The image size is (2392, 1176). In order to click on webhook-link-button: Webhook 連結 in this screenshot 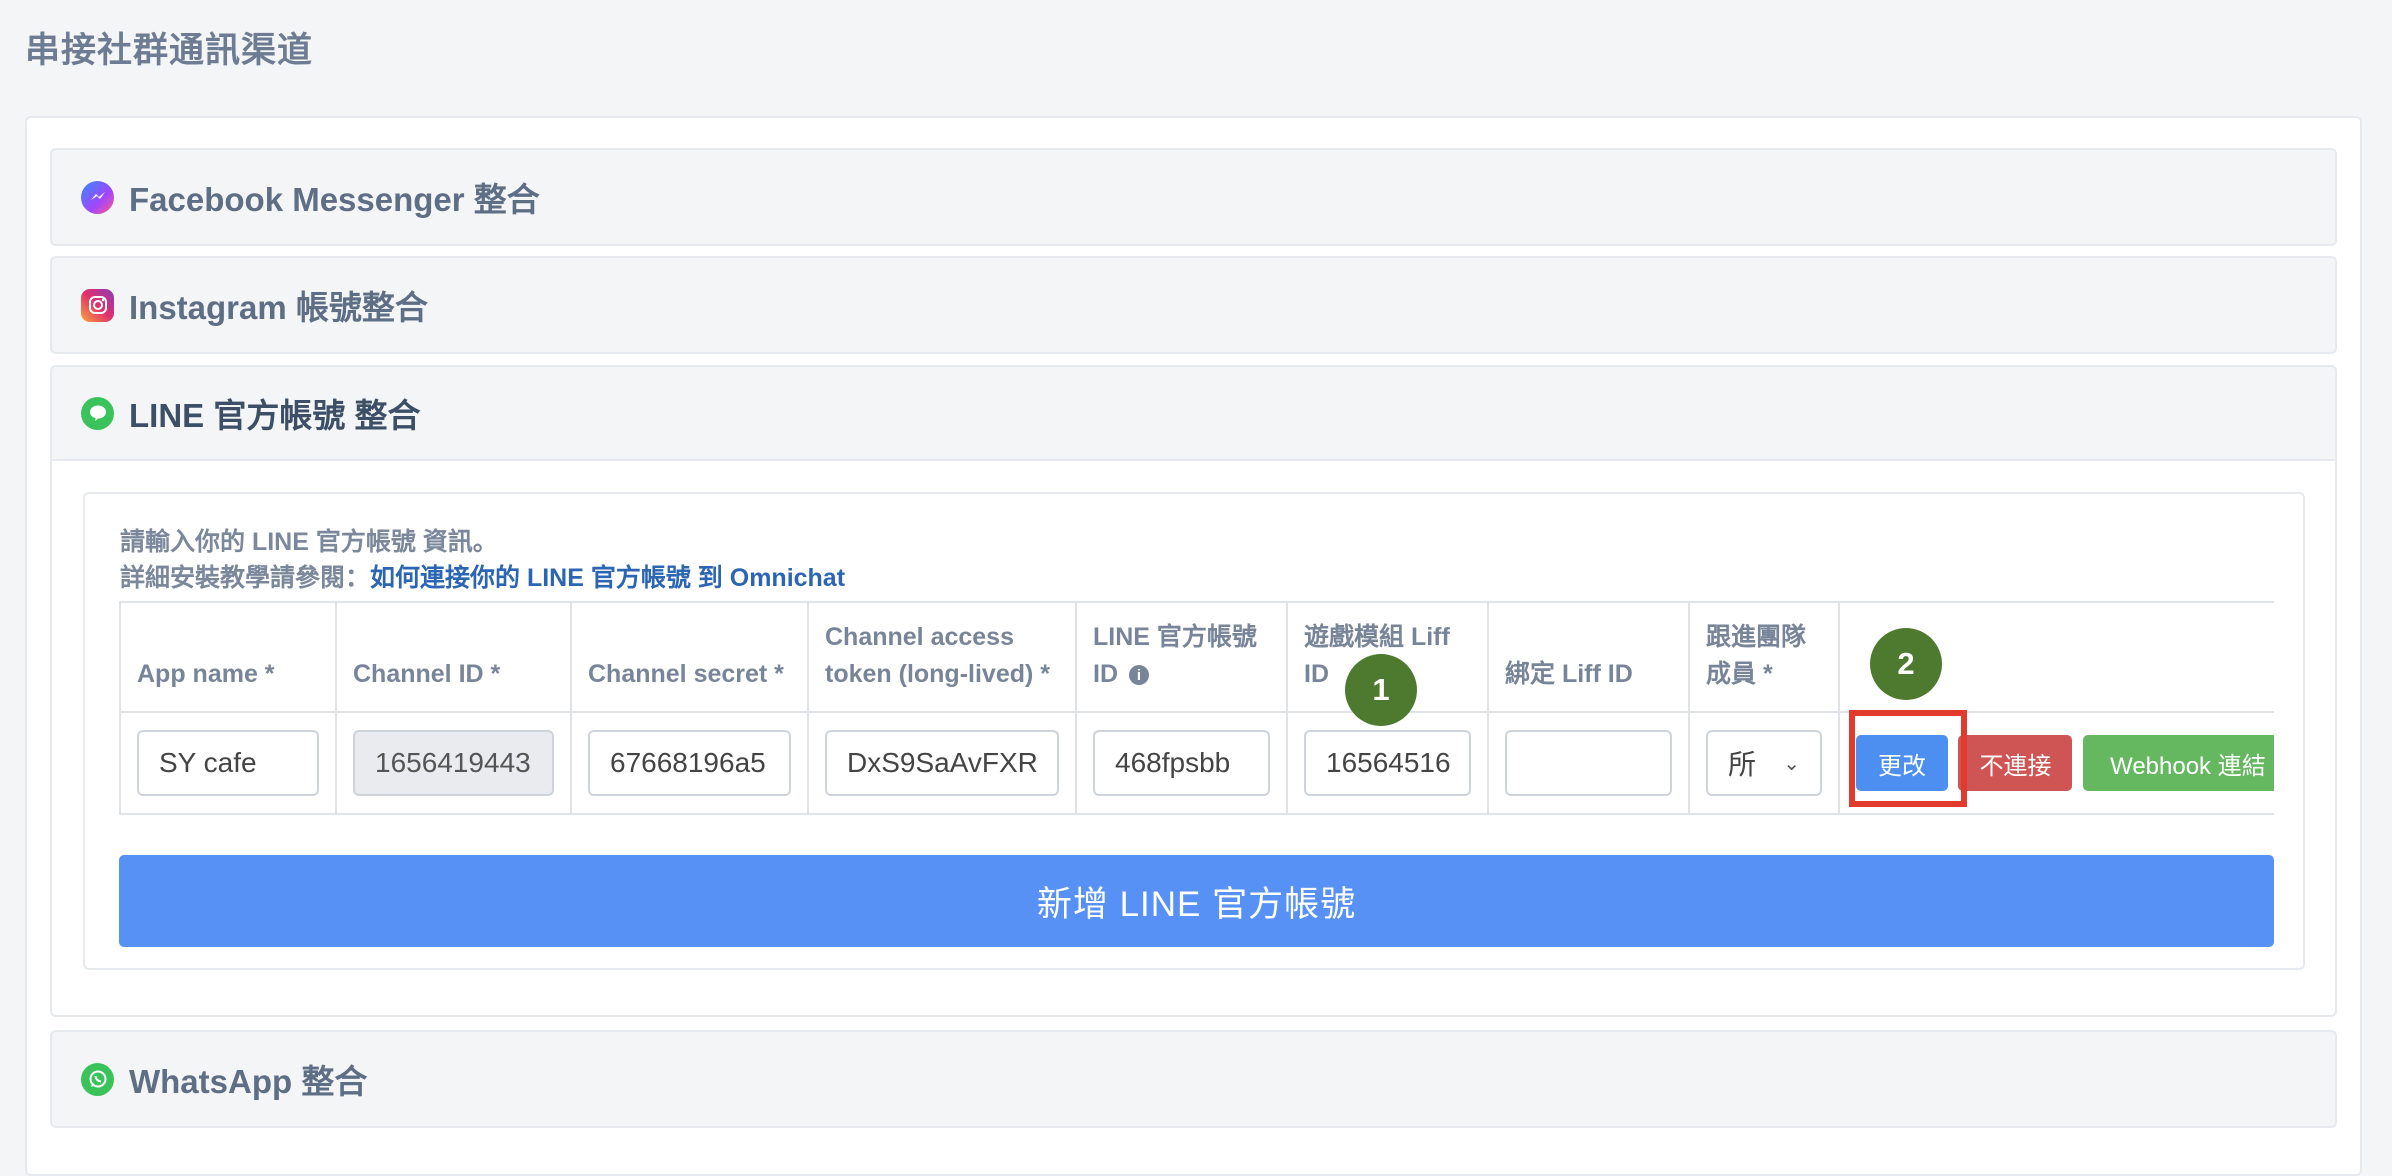, I will do `click(2178, 763)`.